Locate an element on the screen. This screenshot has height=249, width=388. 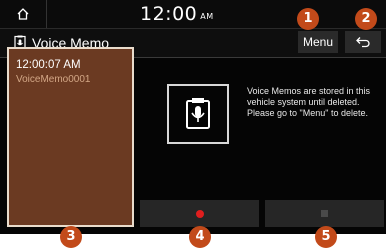
voice-memo-illustration is located at coordinates (198, 114).